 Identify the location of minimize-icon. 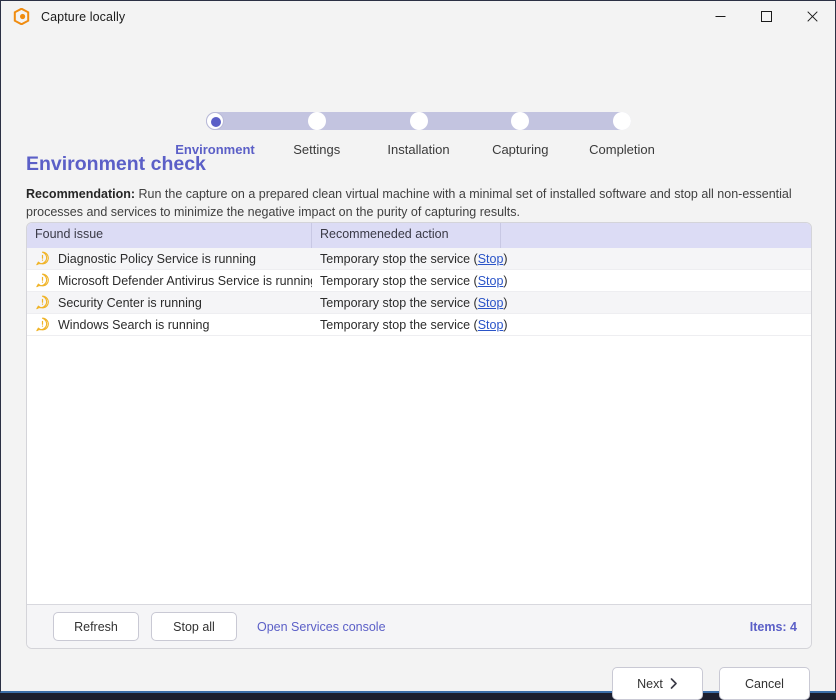
(720, 16).